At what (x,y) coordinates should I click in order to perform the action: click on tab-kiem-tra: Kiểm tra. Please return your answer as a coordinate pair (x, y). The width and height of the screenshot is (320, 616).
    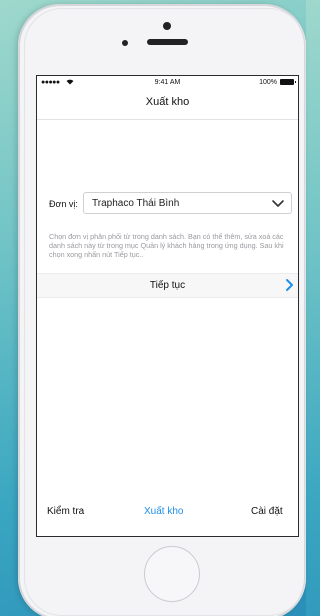
    Looking at the image, I should click on (65, 511).